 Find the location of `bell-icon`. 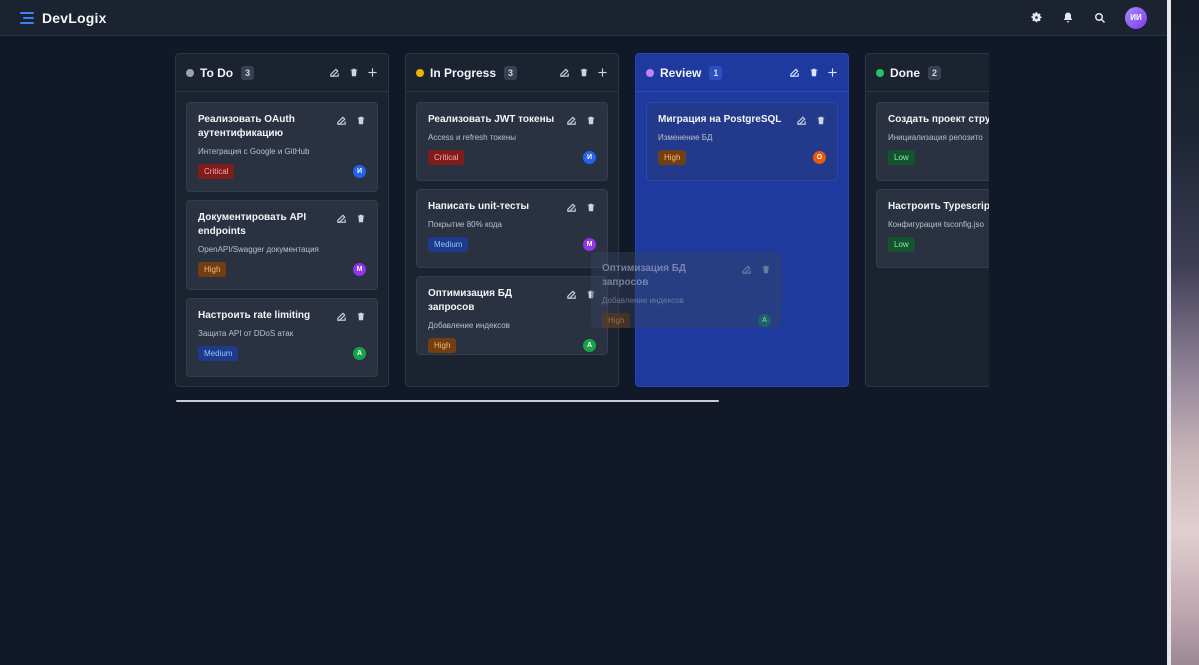

bell-icon is located at coordinates (1068, 18).